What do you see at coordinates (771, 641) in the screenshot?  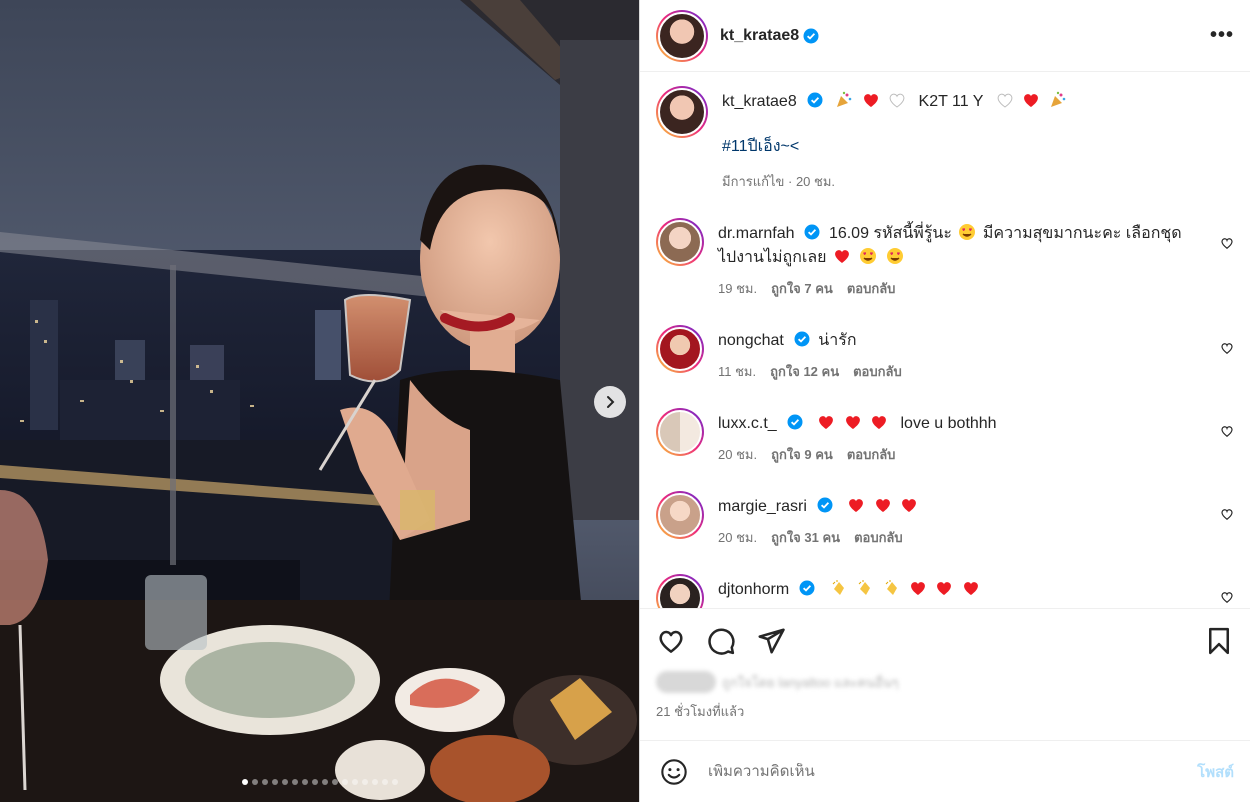 I see `share-paper-plane-icon` at bounding box center [771, 641].